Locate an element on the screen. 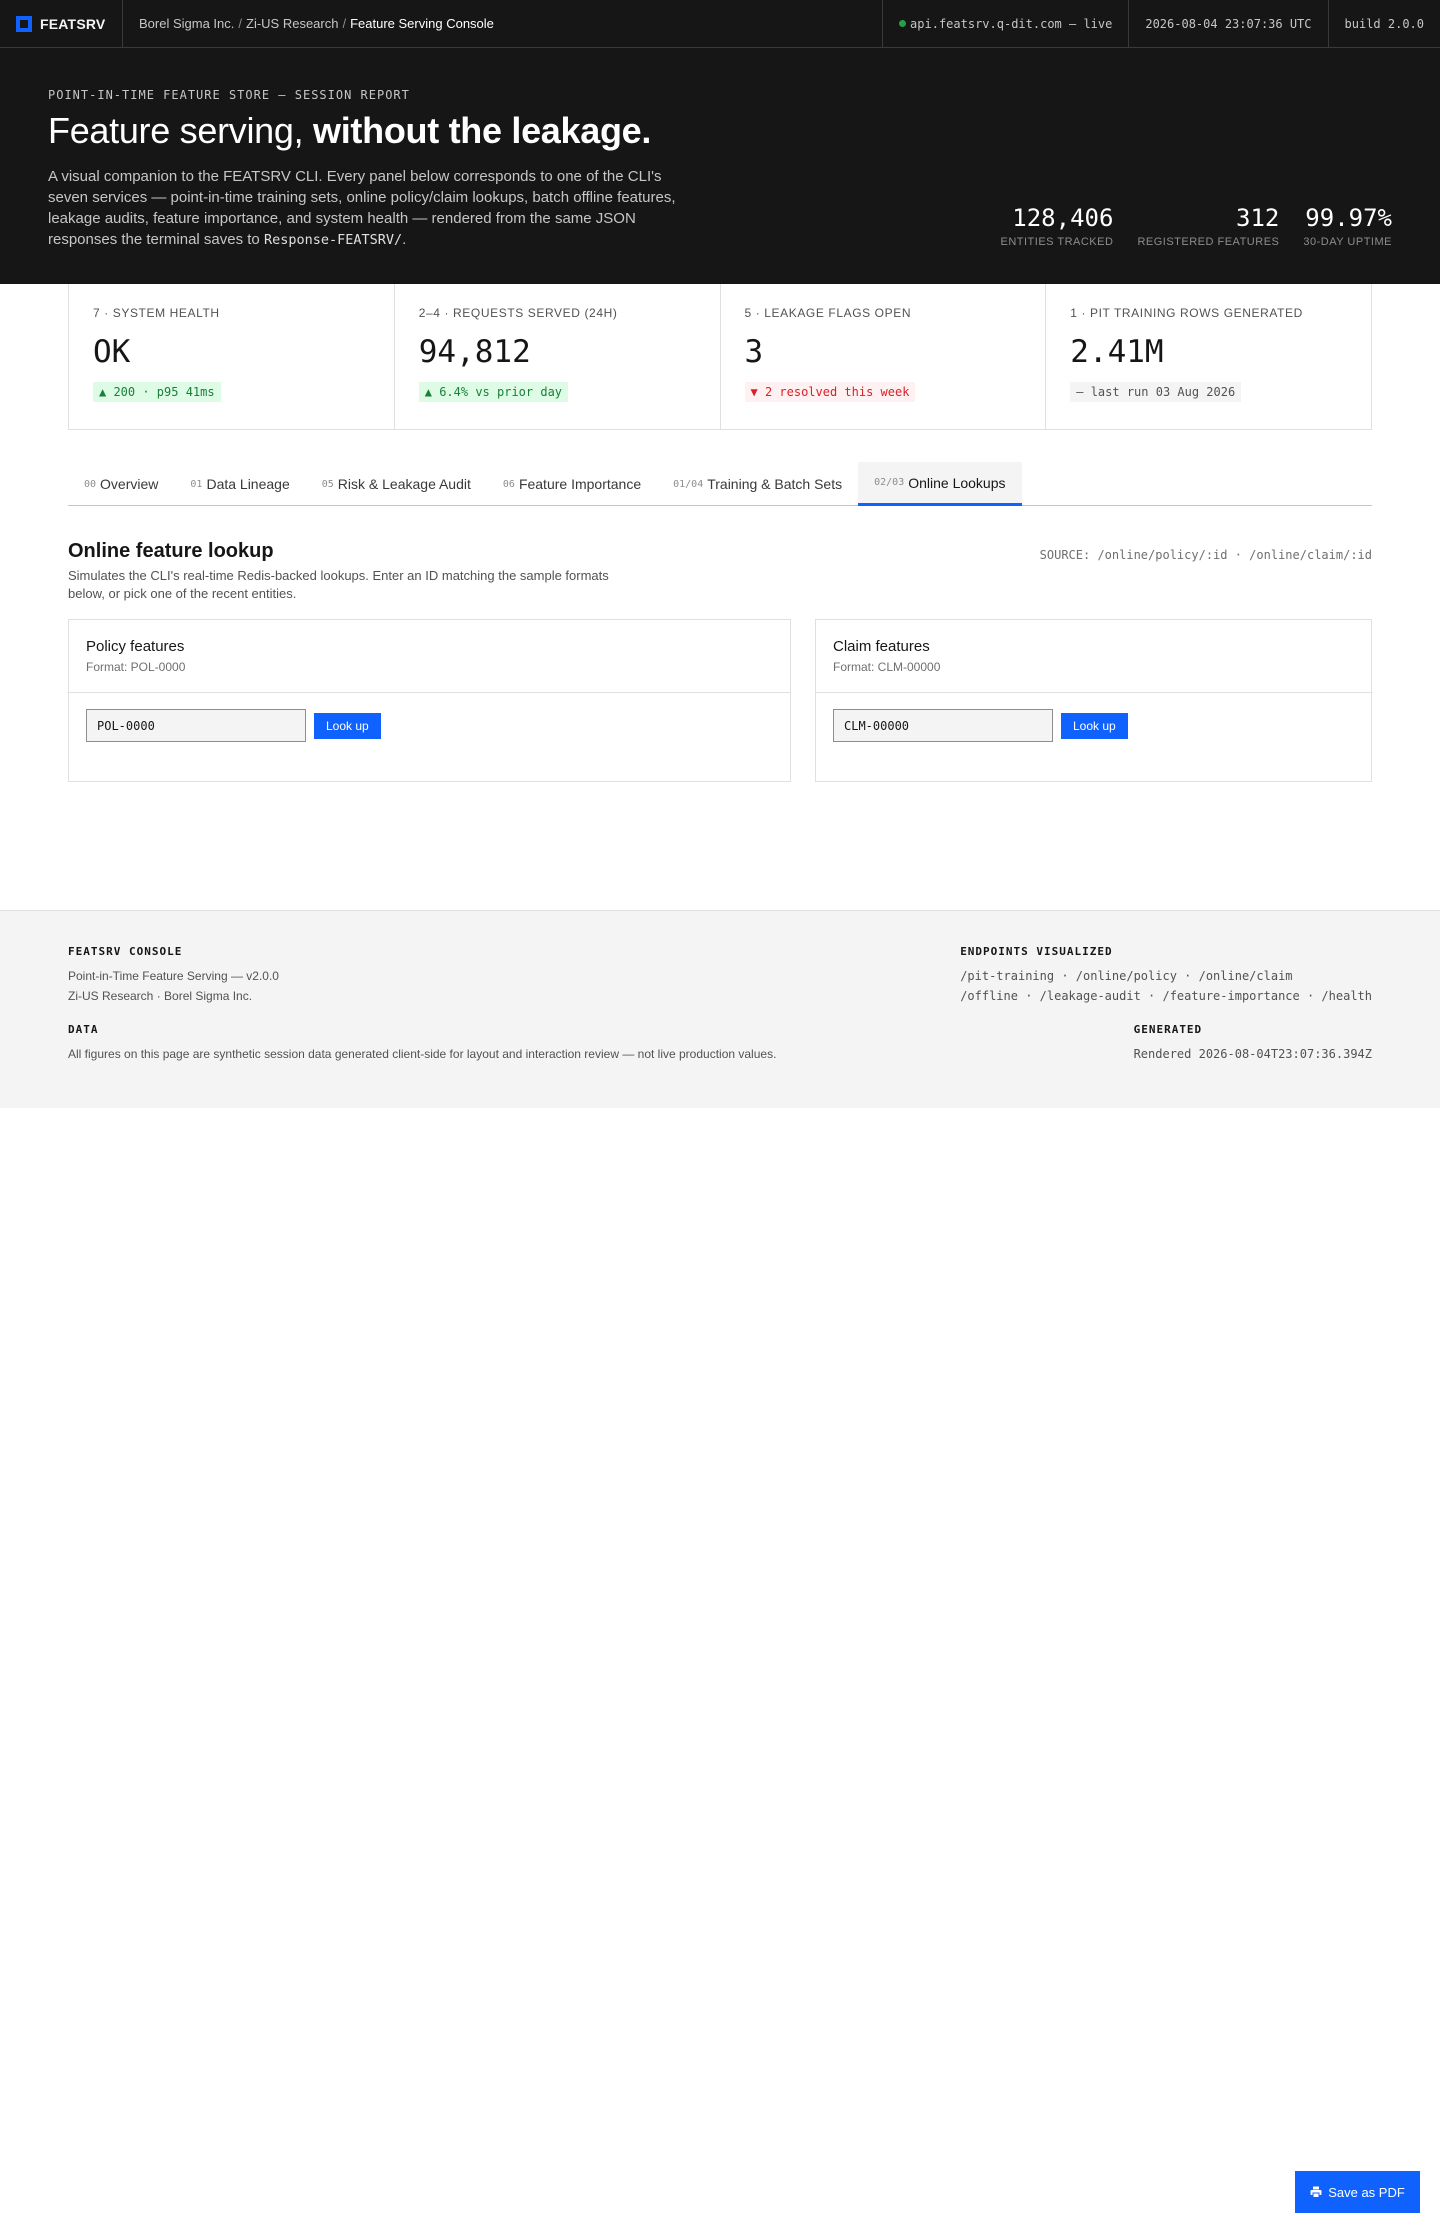 This screenshot has height=2234, width=1440. tab-number: 01 is located at coordinates (196, 484).